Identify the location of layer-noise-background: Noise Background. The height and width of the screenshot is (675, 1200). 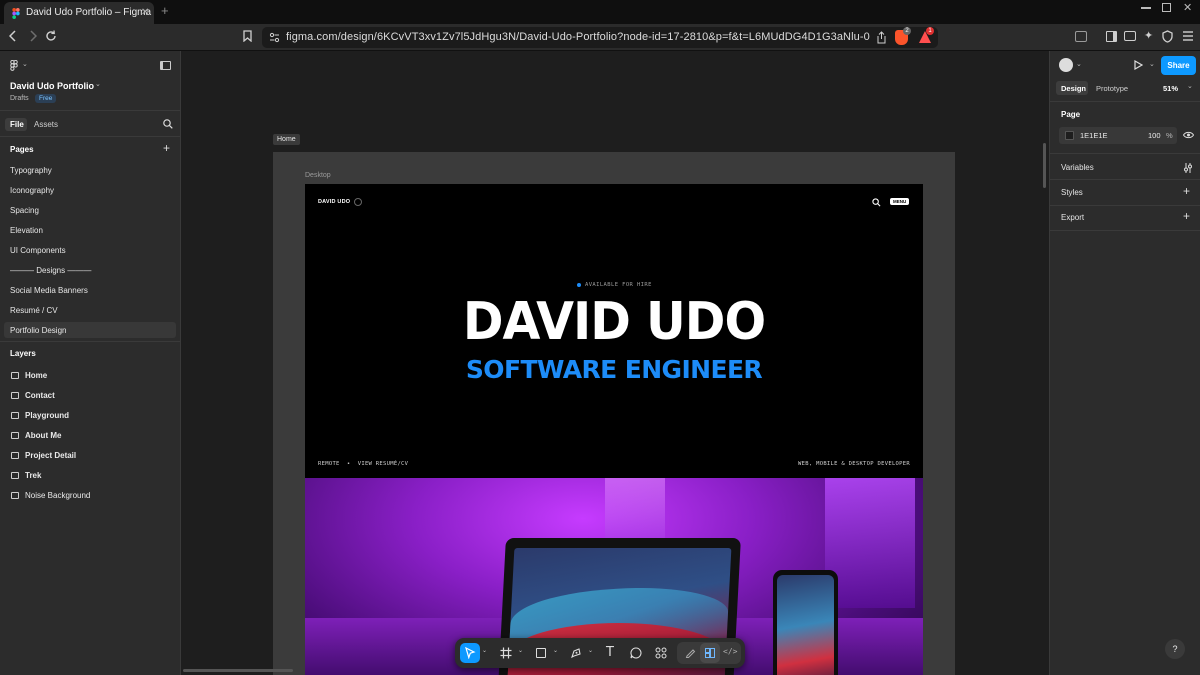
(57, 495).